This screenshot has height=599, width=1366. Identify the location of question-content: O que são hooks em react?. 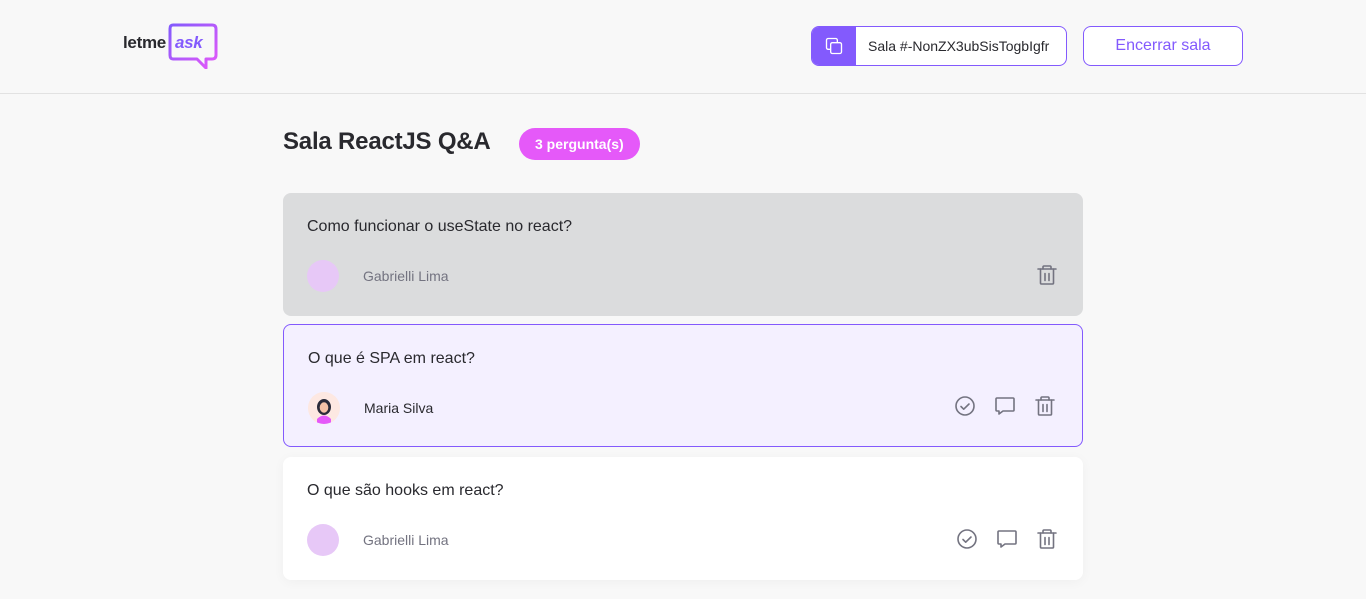
(405, 490).